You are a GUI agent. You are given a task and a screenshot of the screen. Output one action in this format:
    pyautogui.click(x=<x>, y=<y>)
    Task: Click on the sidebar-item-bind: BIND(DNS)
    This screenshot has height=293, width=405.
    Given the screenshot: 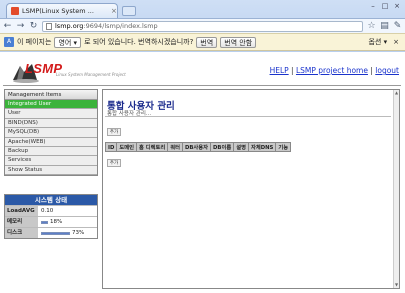 What is the action you would take?
    pyautogui.click(x=51, y=123)
    